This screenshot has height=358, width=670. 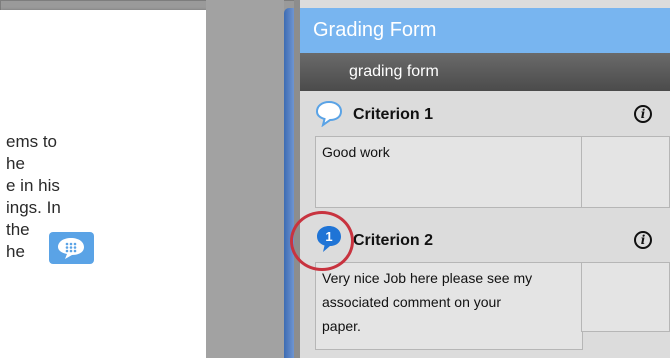 What do you see at coordinates (625, 172) in the screenshot?
I see `criterion-1-score-box` at bounding box center [625, 172].